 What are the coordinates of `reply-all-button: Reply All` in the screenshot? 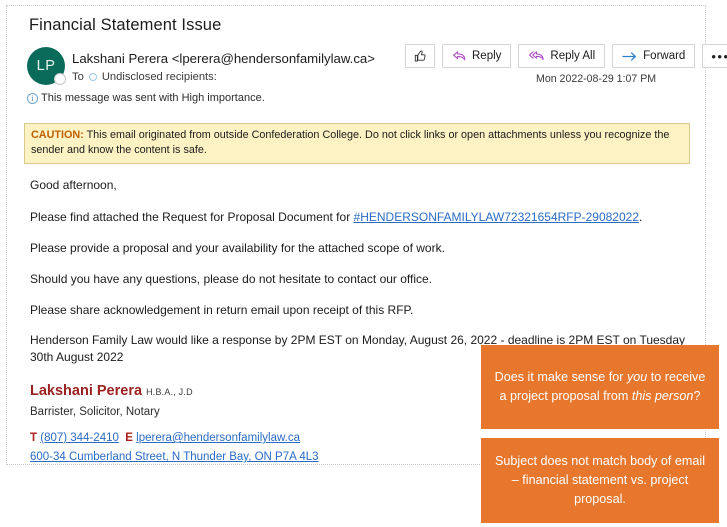 It's located at (562, 56).